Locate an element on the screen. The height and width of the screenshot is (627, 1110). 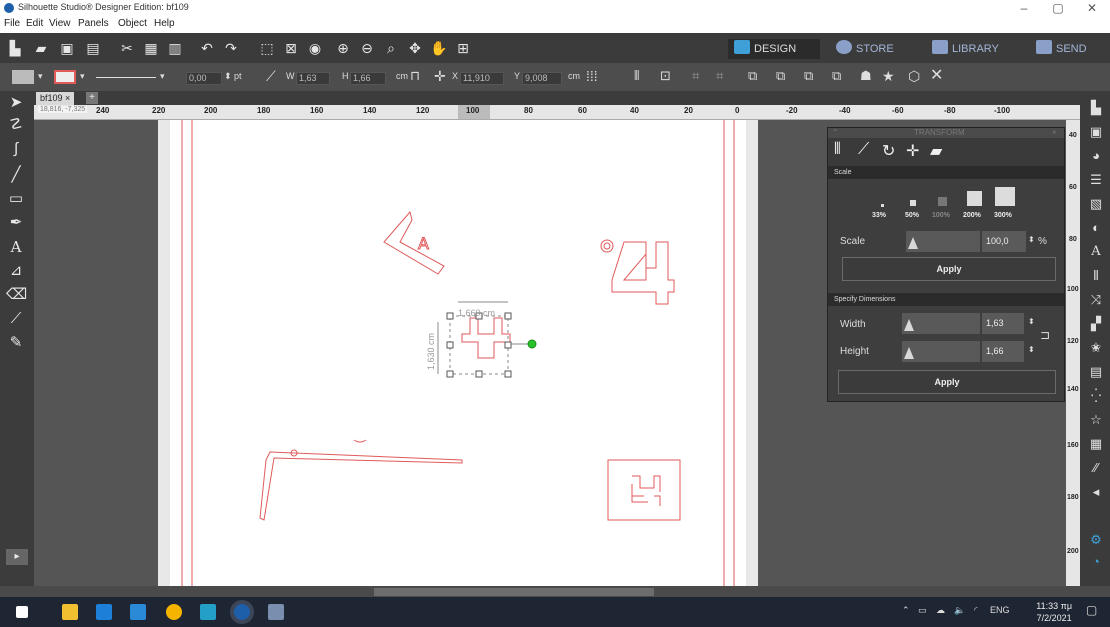
x-position-input: 11,910 is located at coordinates (482, 78).